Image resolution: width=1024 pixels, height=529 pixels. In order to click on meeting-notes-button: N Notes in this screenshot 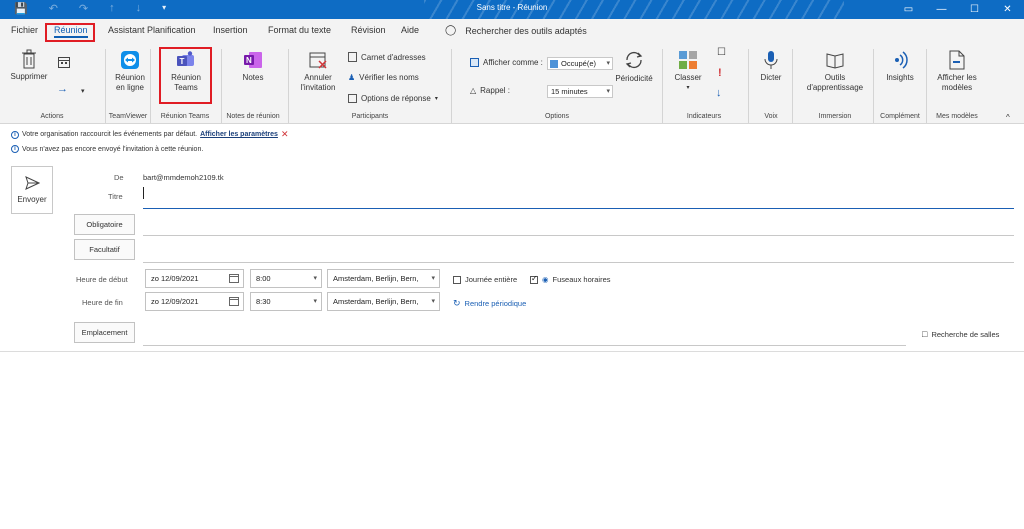, I will do `click(253, 66)`.